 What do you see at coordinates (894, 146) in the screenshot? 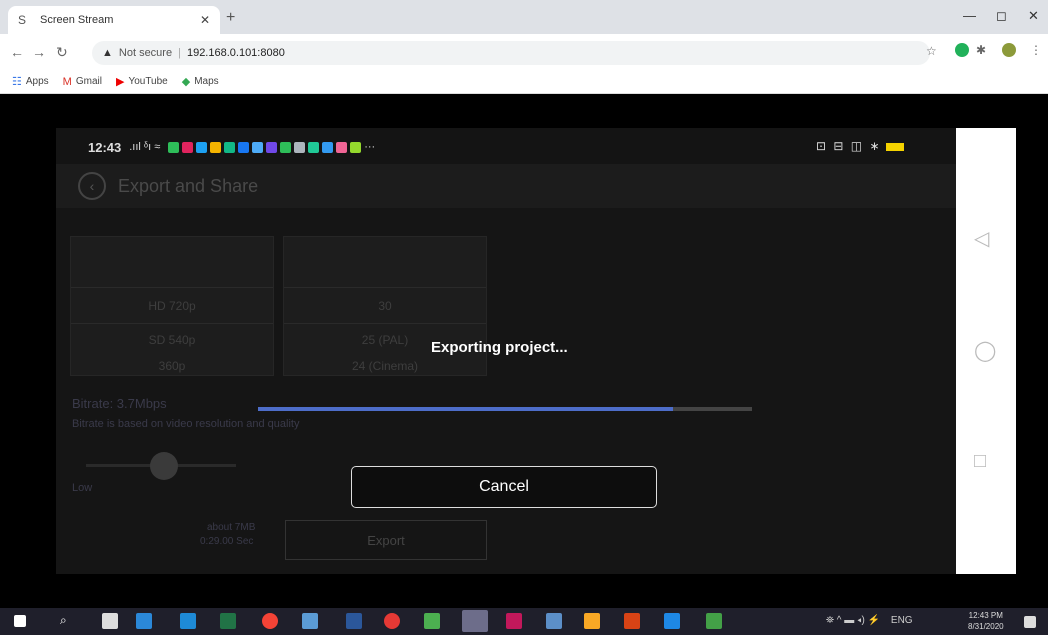
I see `battery-icon` at bounding box center [894, 146].